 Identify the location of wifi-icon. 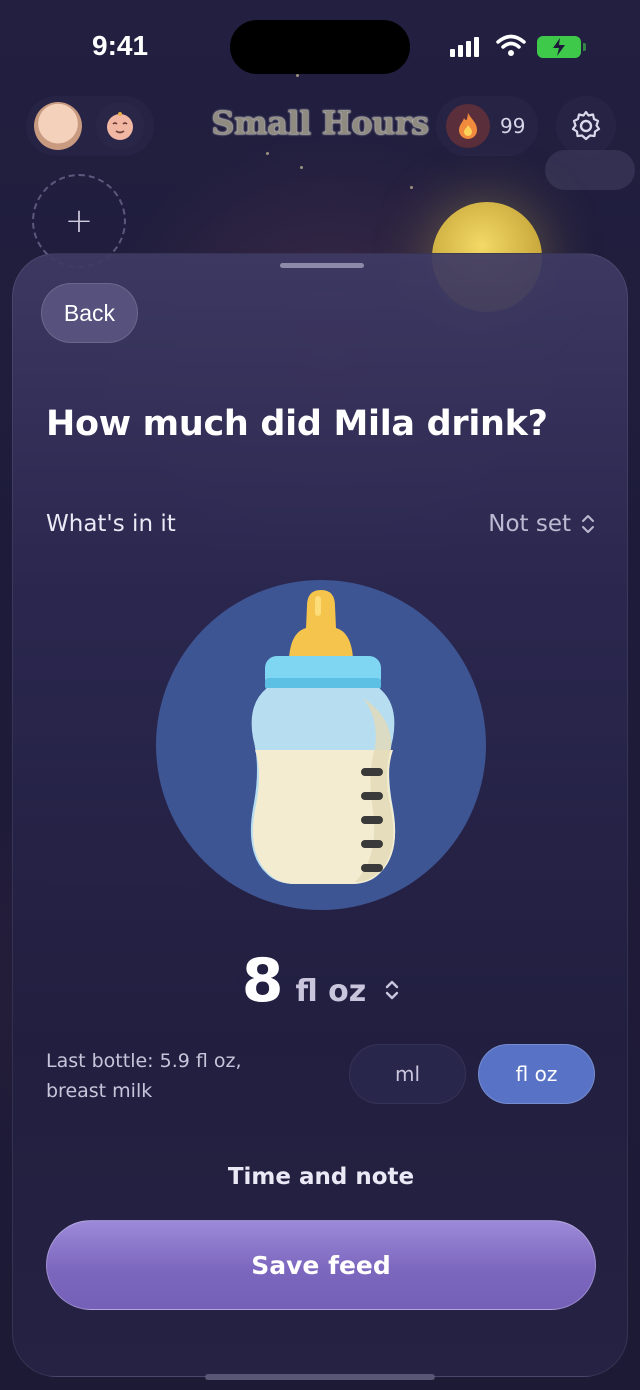
(511, 45).